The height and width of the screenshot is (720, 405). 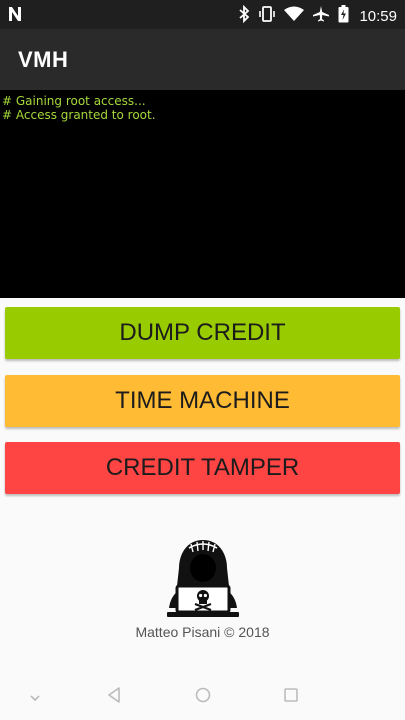 I want to click on time-machine-button: TIME MACHINE, so click(x=202, y=401).